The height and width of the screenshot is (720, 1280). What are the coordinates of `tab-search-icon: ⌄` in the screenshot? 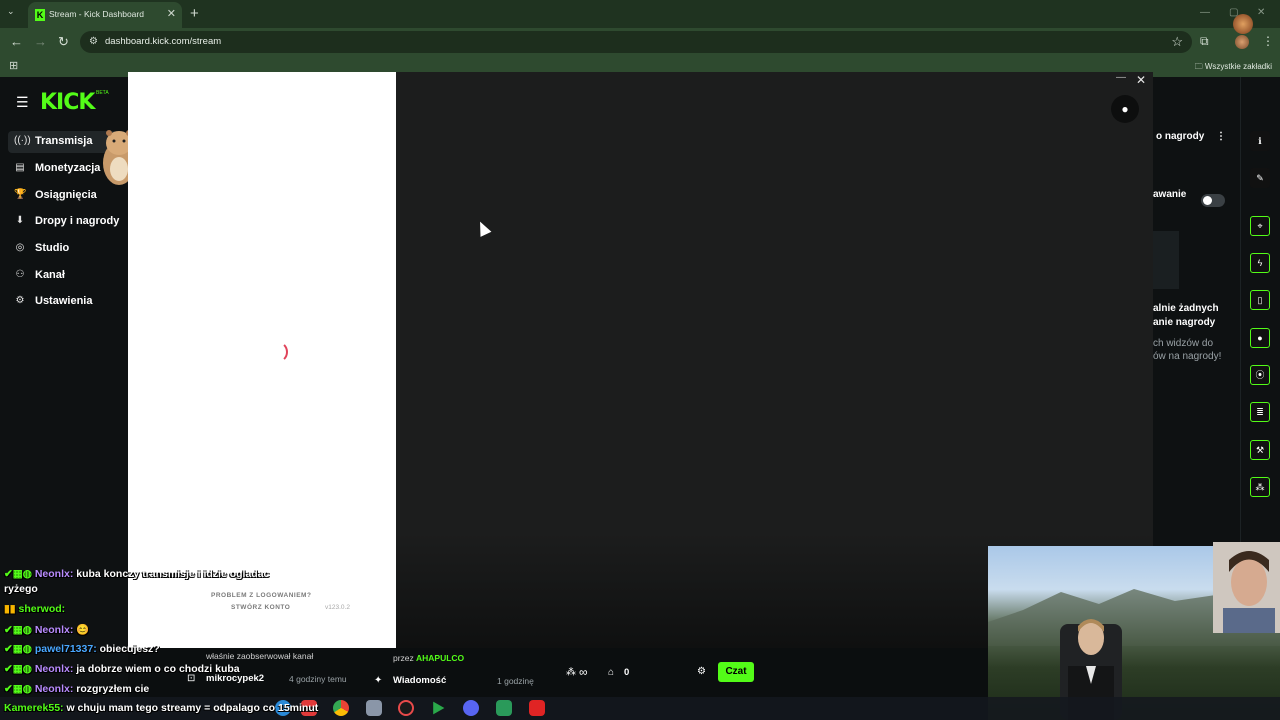 It's located at (11, 11).